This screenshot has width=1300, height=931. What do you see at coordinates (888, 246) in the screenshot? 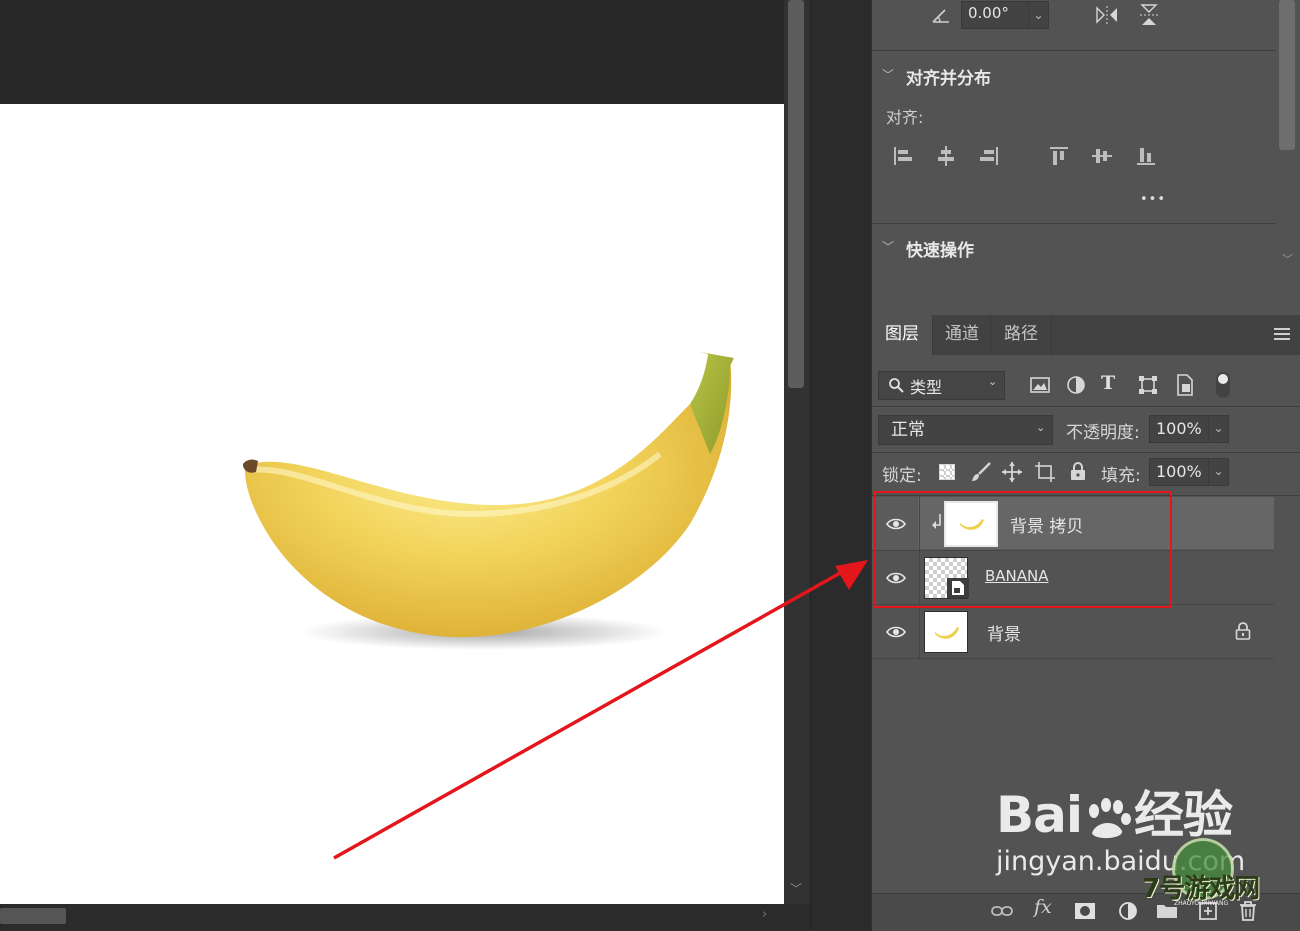
I see `quick-actions-chevron-icon: ﹀` at bounding box center [888, 246].